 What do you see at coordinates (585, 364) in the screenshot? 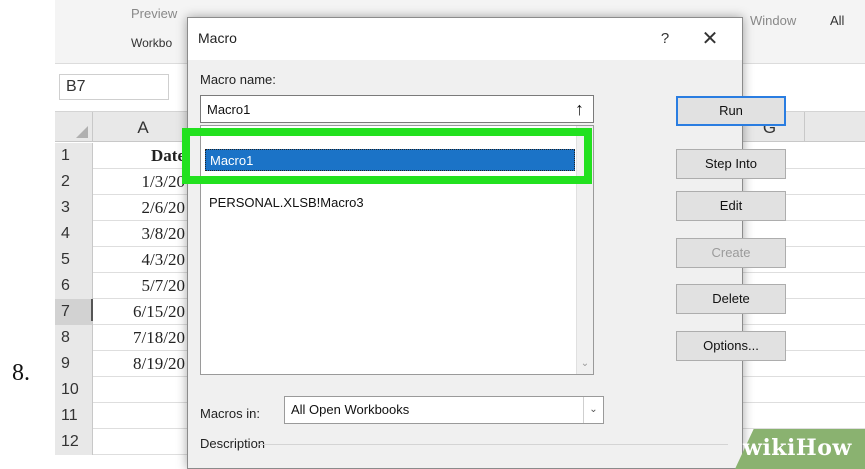
I see `scroll-down-icon: ⌄` at bounding box center [585, 364].